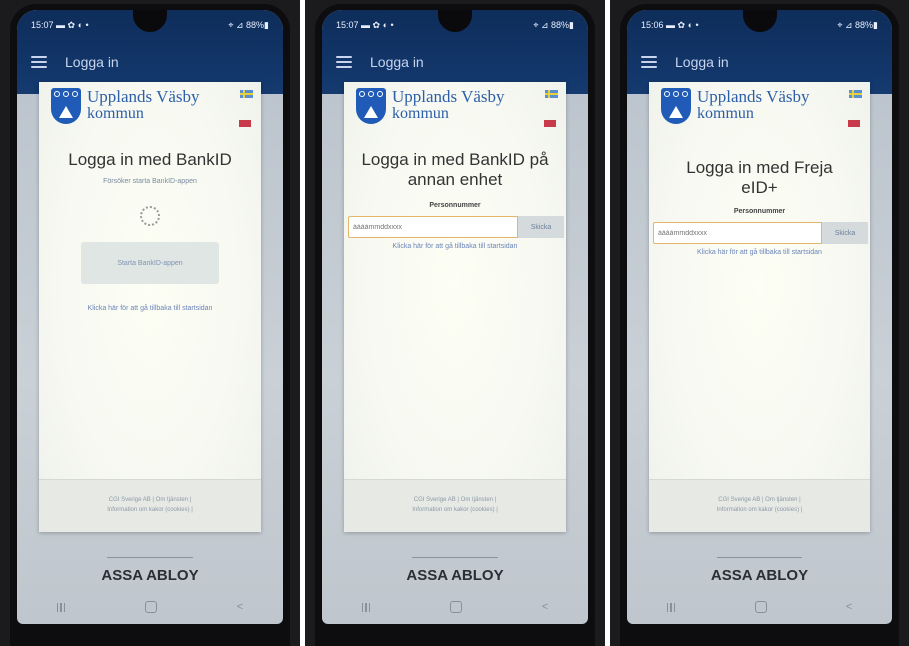 The height and width of the screenshot is (646, 909). What do you see at coordinates (150, 159) in the screenshot?
I see `page-title: Logga in med BankID` at bounding box center [150, 159].